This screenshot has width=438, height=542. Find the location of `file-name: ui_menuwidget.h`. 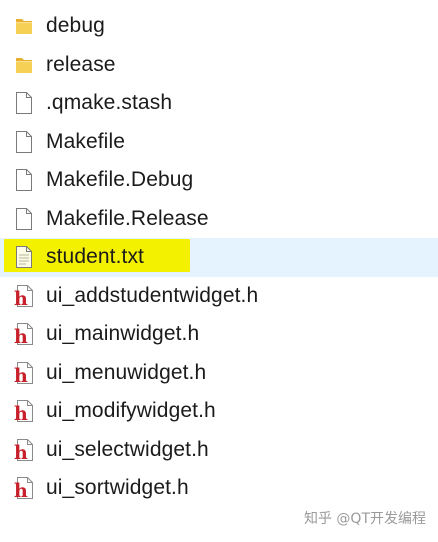

file-name: ui_menuwidget.h is located at coordinates (126, 372).